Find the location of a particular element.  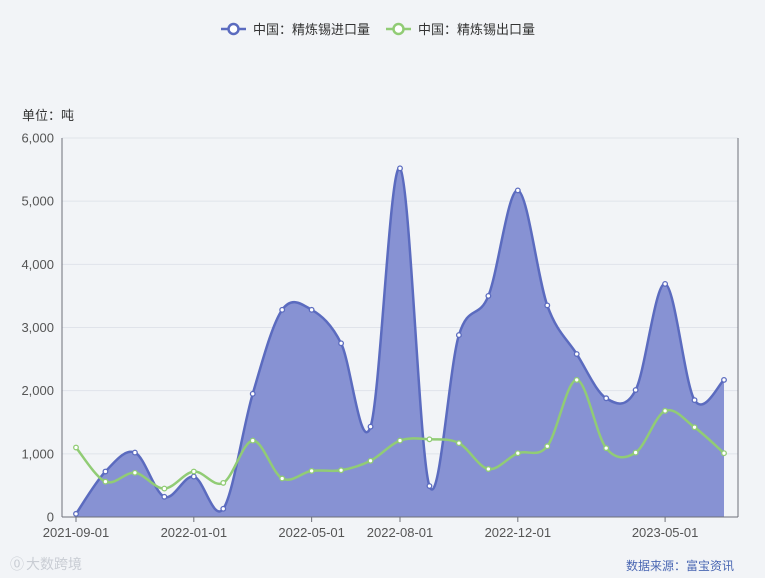

y-tick-label: 2,000 is located at coordinates (37, 390).